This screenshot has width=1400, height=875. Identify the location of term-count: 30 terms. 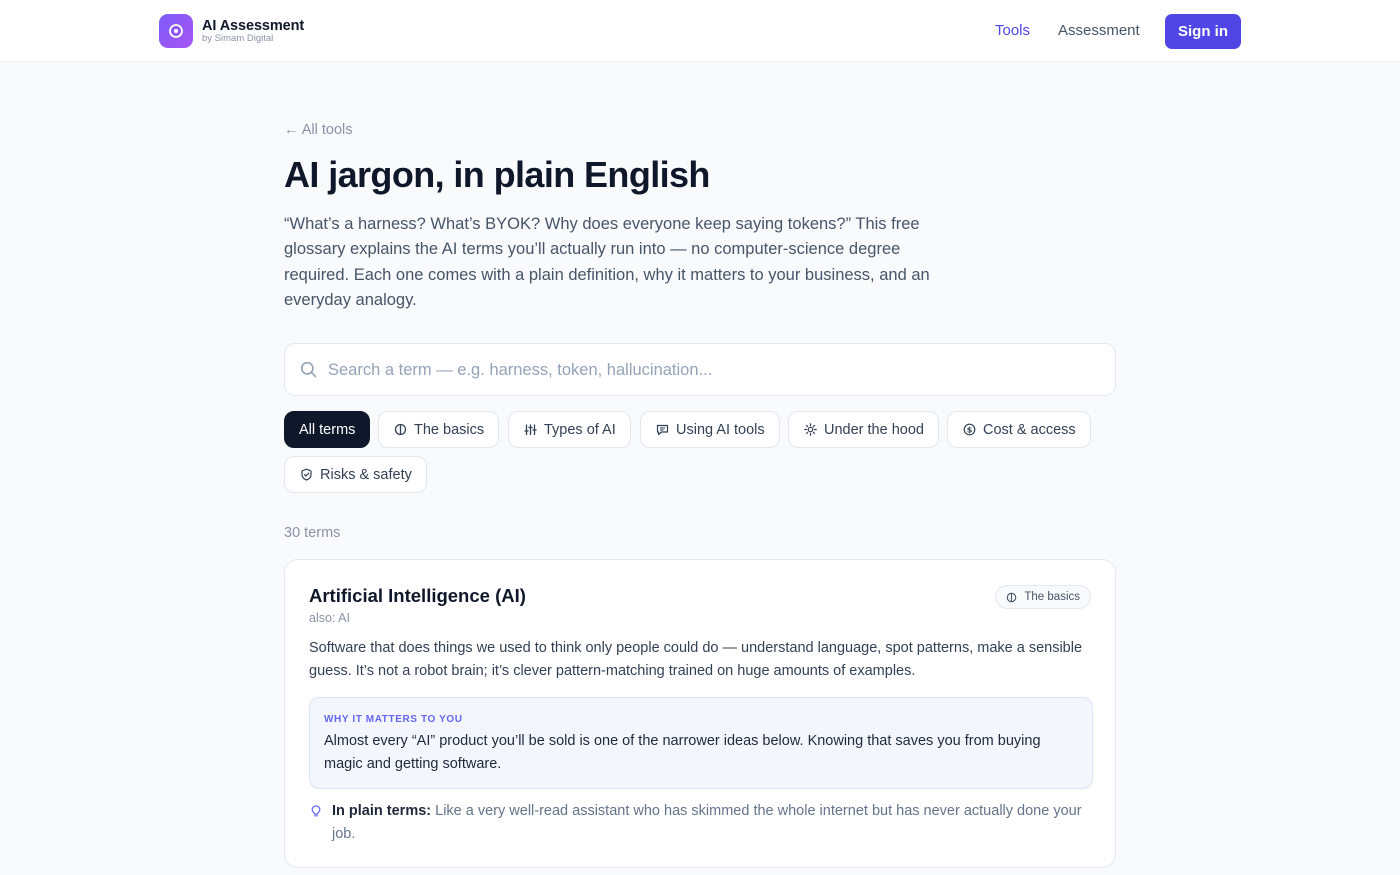
(312, 533).